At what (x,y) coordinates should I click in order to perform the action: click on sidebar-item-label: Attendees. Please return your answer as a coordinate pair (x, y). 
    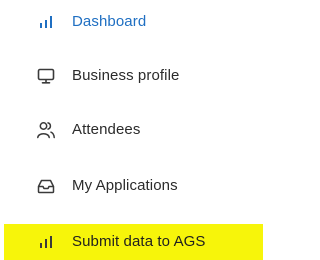
    Looking at the image, I should click on (106, 129).